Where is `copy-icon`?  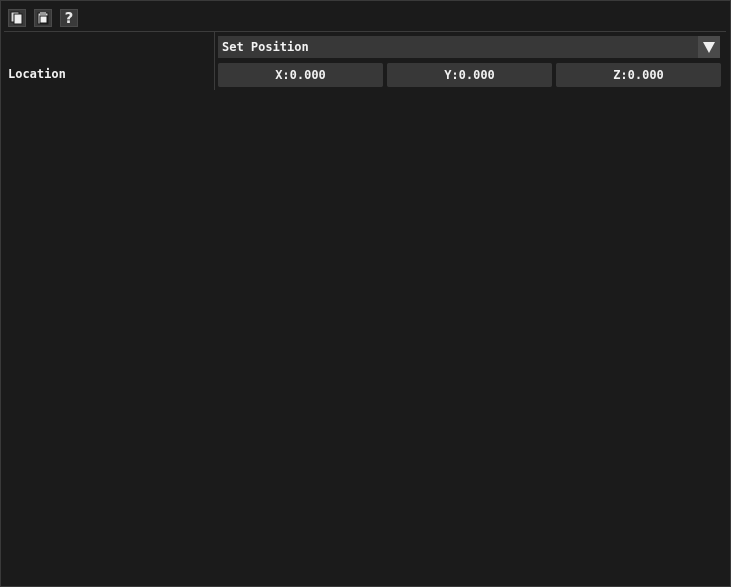
copy-icon is located at coordinates (17, 18).